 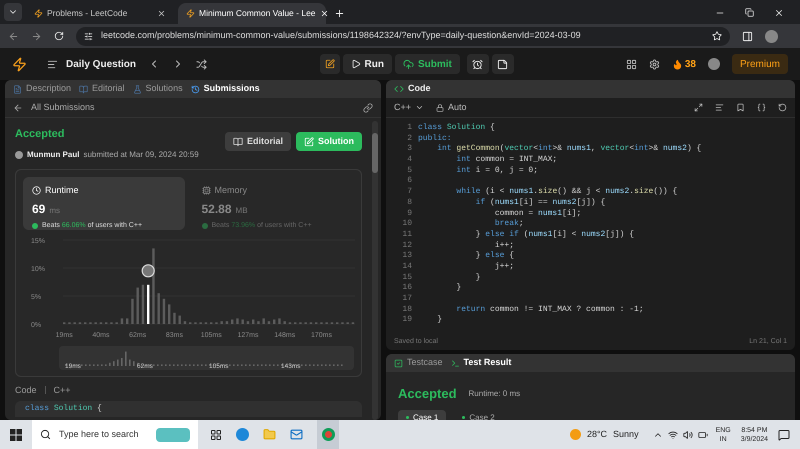 I want to click on avatar-marker, so click(x=148, y=270).